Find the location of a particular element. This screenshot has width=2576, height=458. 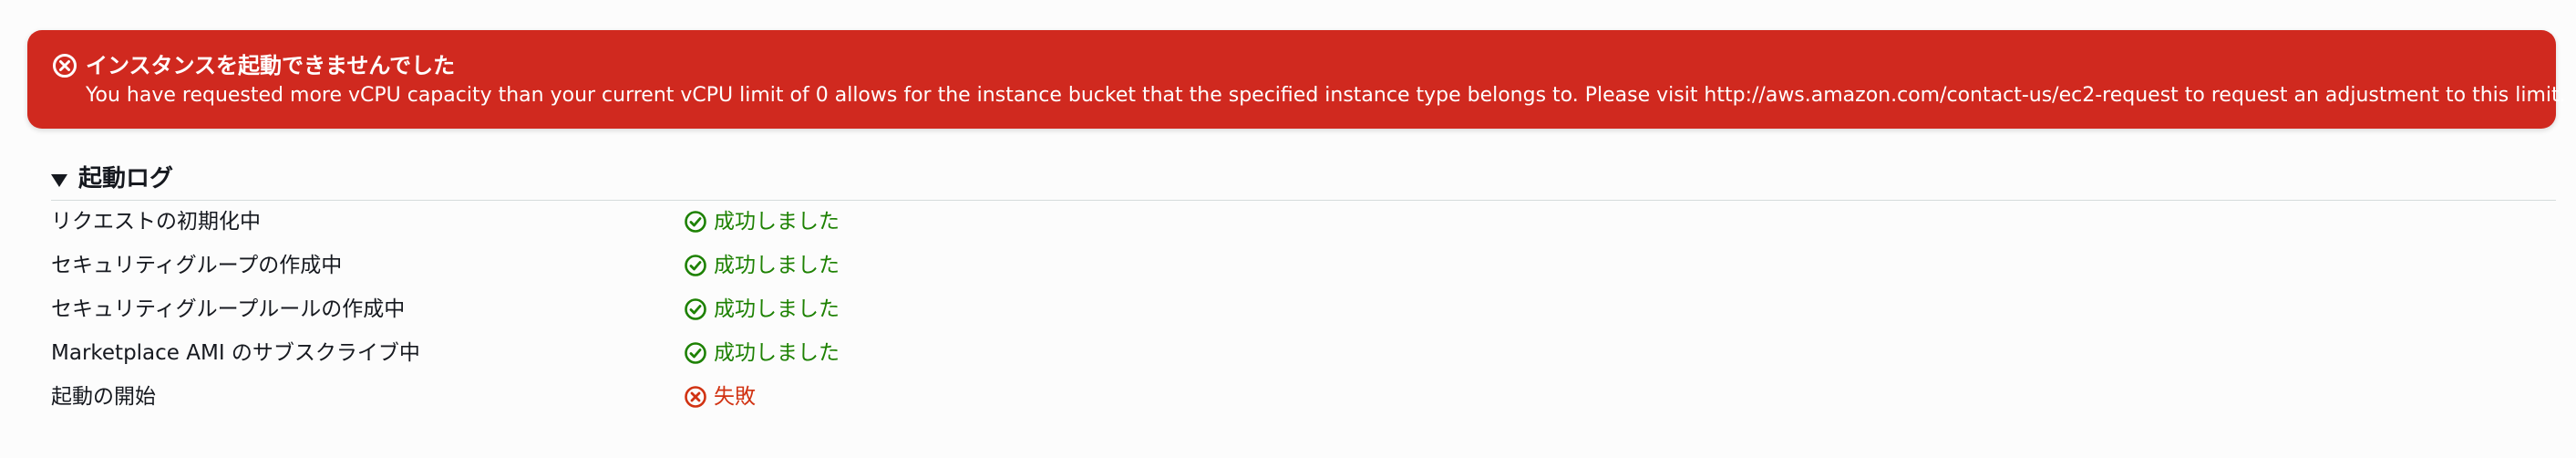

error-title: インスタンスを起動できませんでした is located at coordinates (271, 65).